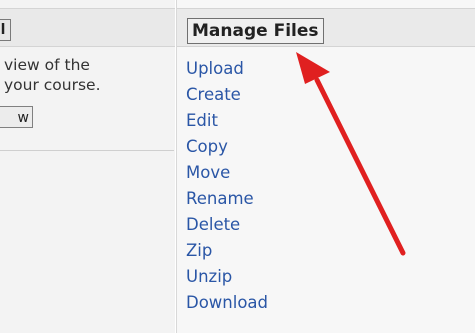 This screenshot has width=475, height=333. I want to click on left-header-button: l, so click(5, 30).